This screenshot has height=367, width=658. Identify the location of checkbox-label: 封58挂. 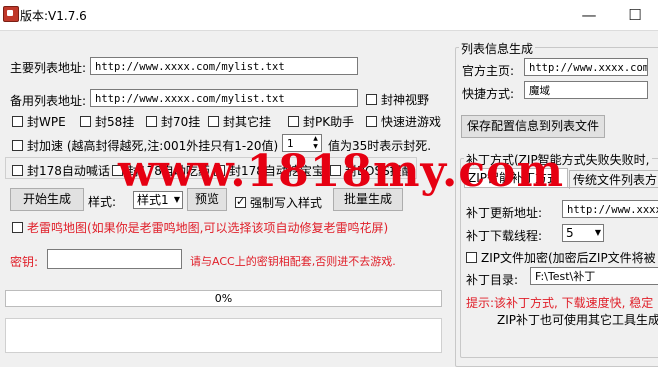
(115, 122).